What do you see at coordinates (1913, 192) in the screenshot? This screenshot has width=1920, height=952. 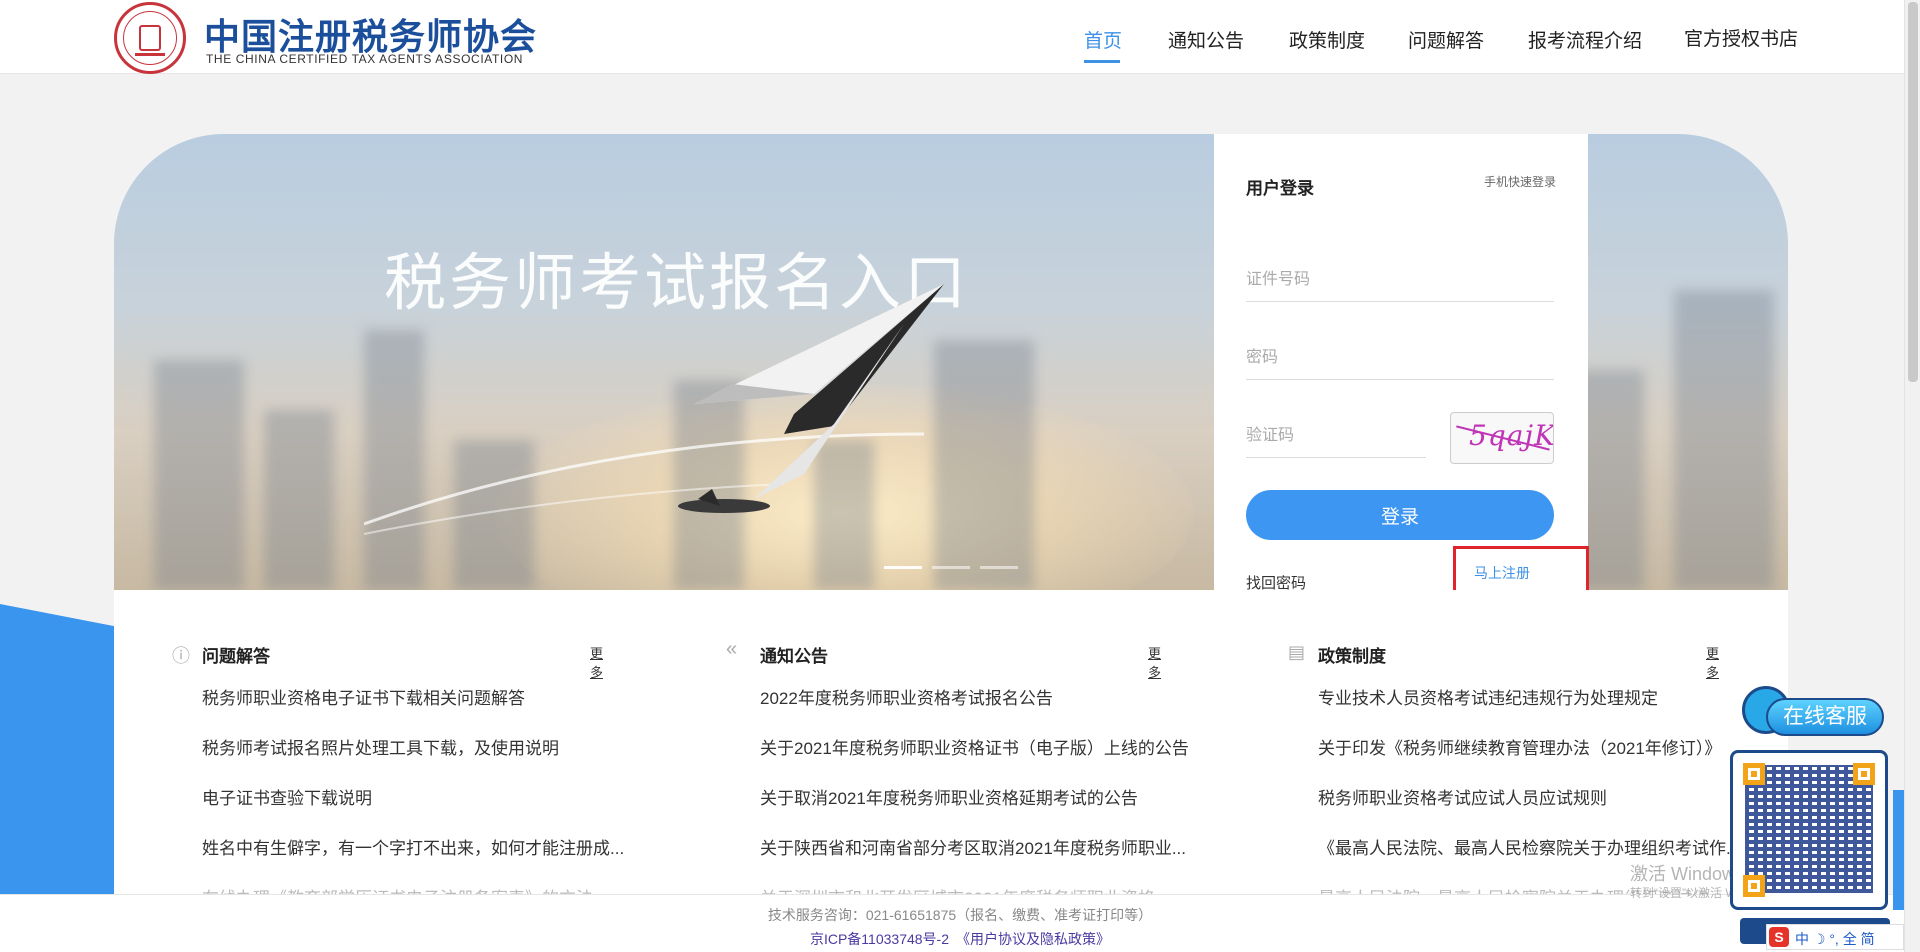 I see `scrollbar-thumb` at bounding box center [1913, 192].